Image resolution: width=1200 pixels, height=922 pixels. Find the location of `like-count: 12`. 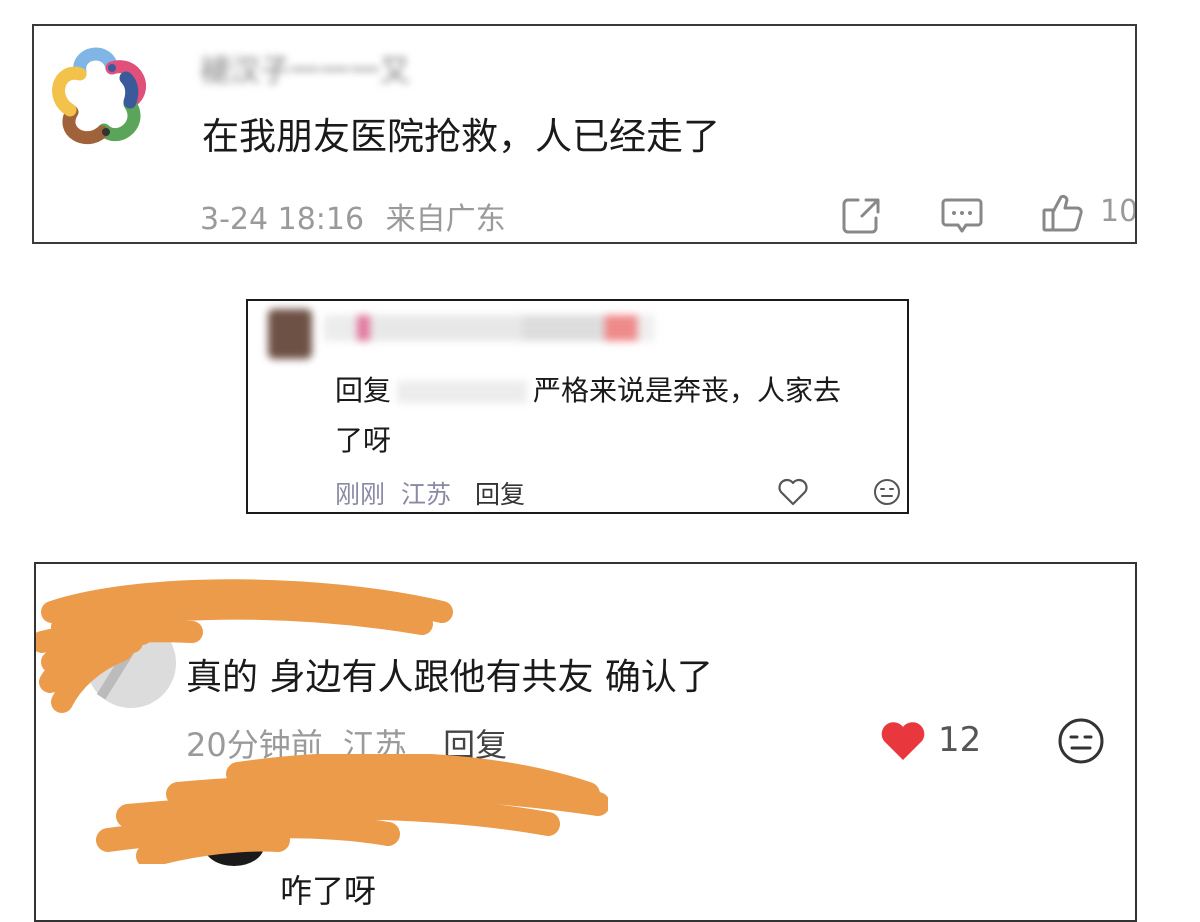

like-count: 12 is located at coordinates (960, 740).